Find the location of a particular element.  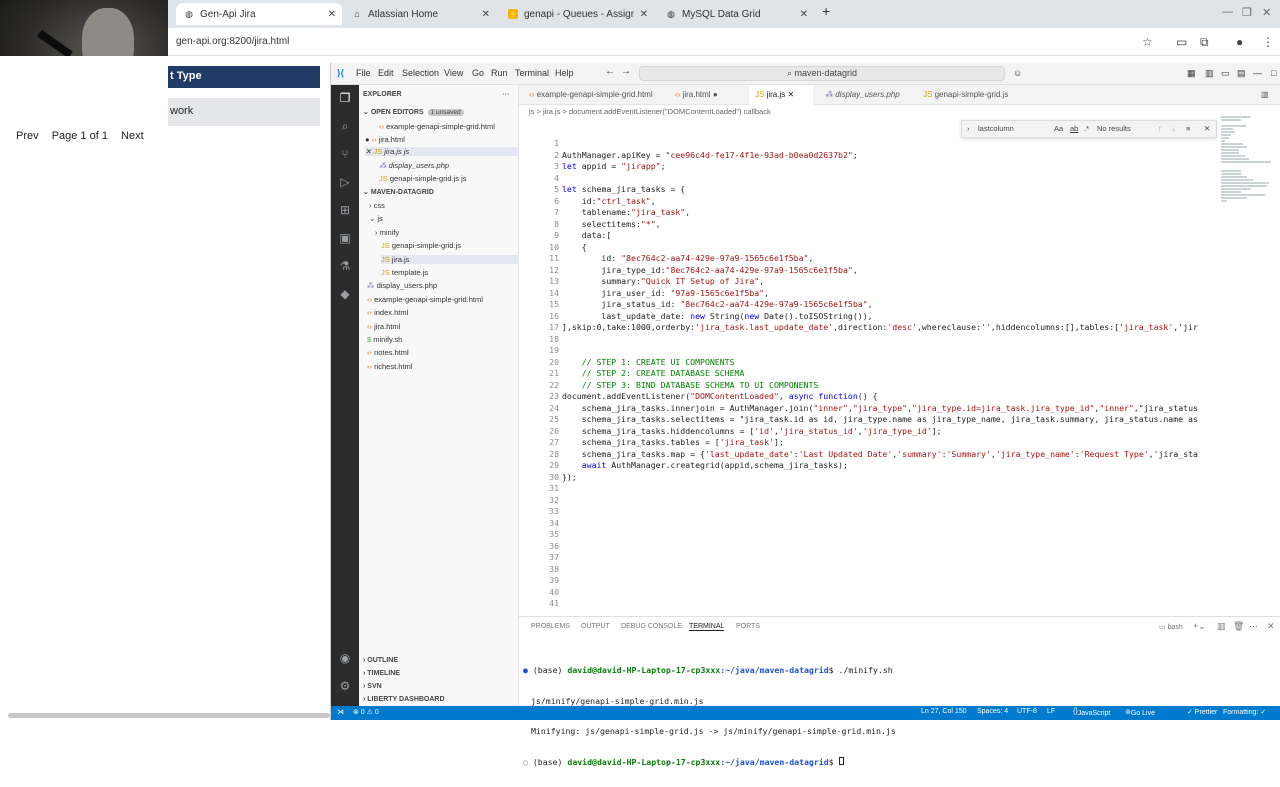

new-terminal-icon: +⌄ is located at coordinates (1199, 626).